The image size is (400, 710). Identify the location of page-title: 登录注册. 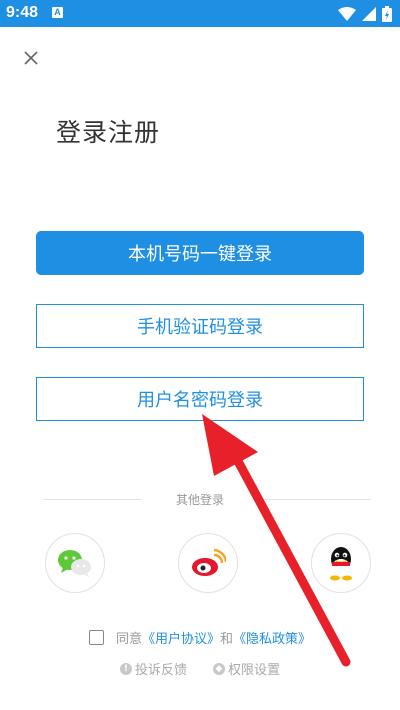
(108, 132).